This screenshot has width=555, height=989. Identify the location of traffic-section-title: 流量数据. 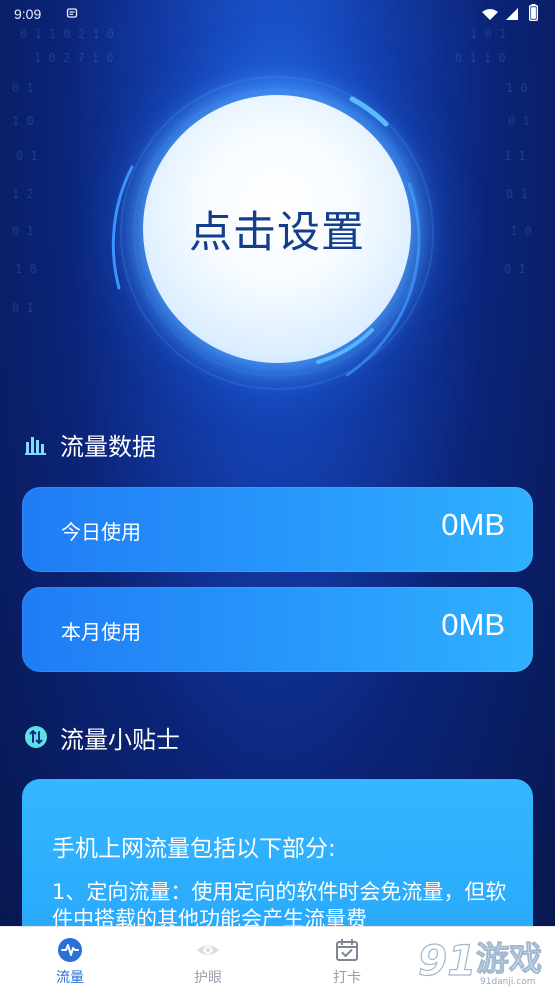
(108, 446).